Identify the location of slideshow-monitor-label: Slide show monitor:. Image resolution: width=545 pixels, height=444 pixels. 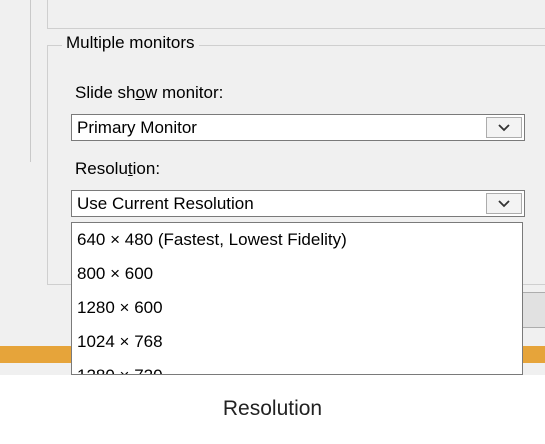
(149, 92).